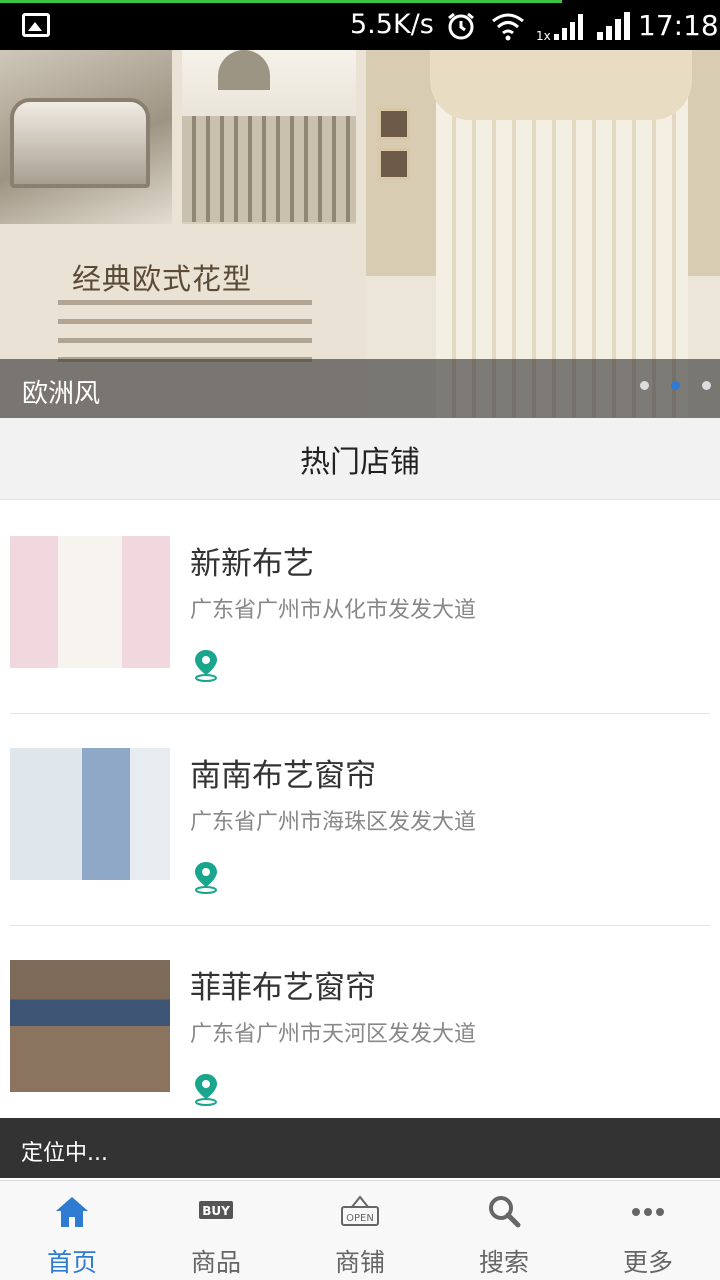 This screenshot has width=720, height=1280. I want to click on image-notification-icon, so click(36, 25).